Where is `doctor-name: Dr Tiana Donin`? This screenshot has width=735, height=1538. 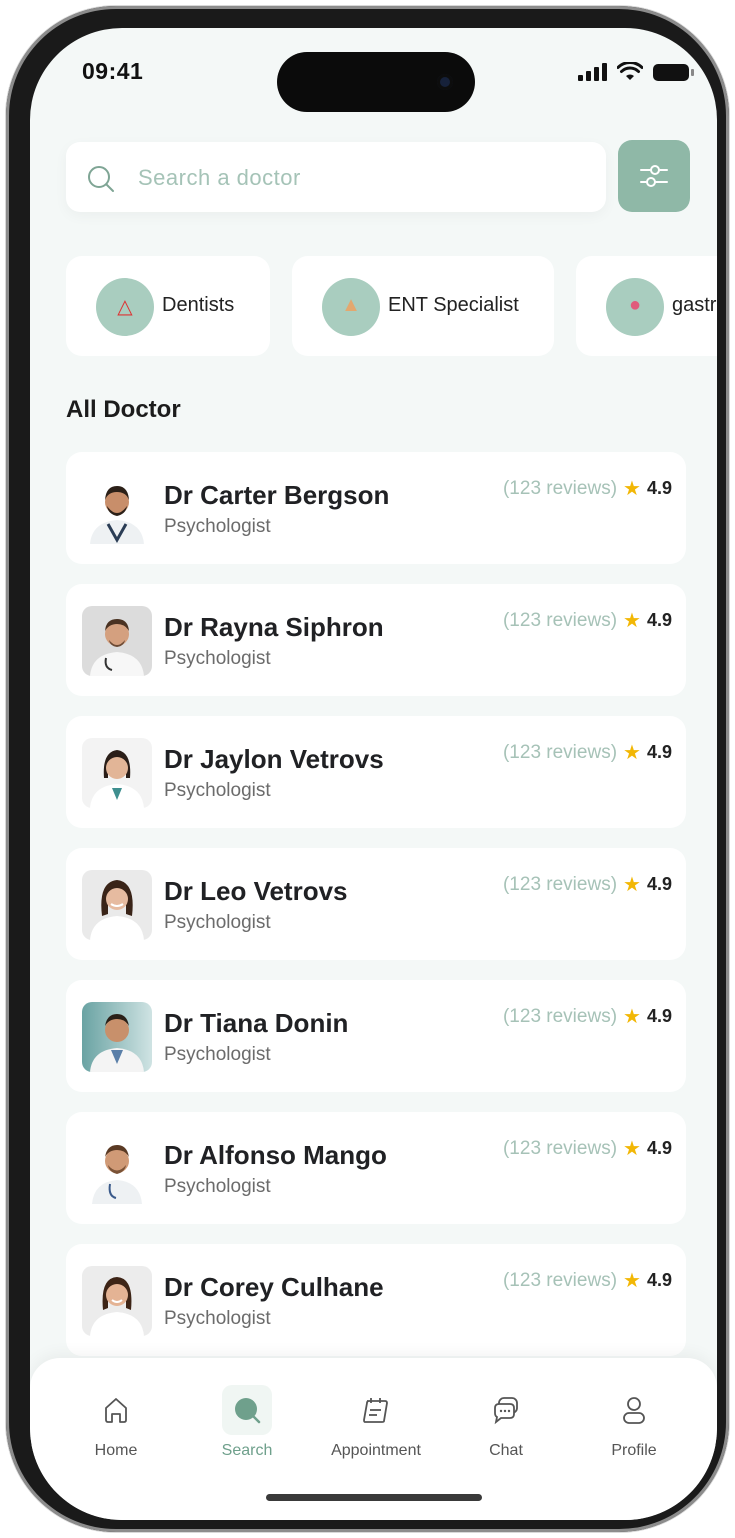
doctor-name: Dr Tiana Donin is located at coordinates (256, 1023).